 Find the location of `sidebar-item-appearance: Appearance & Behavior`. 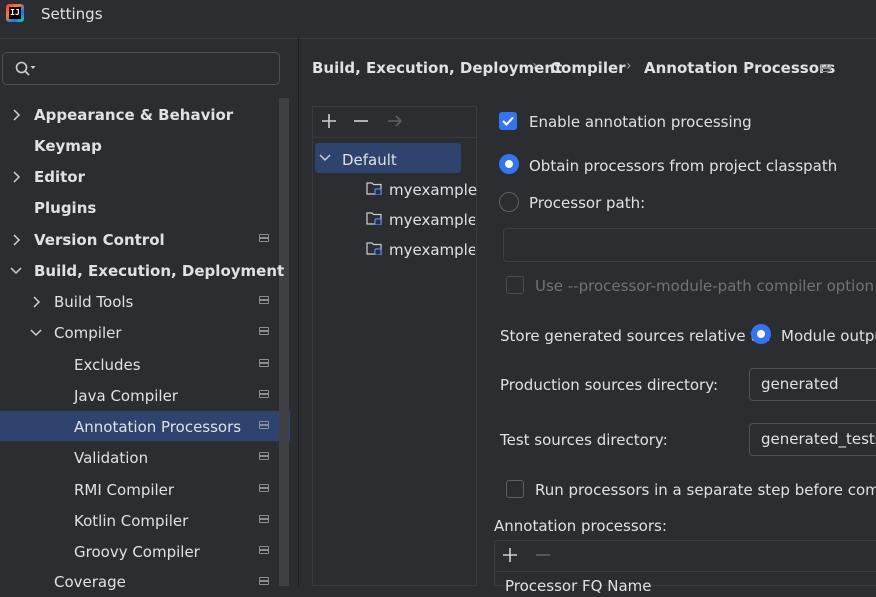

sidebar-item-appearance: Appearance & Behavior is located at coordinates (133, 115).